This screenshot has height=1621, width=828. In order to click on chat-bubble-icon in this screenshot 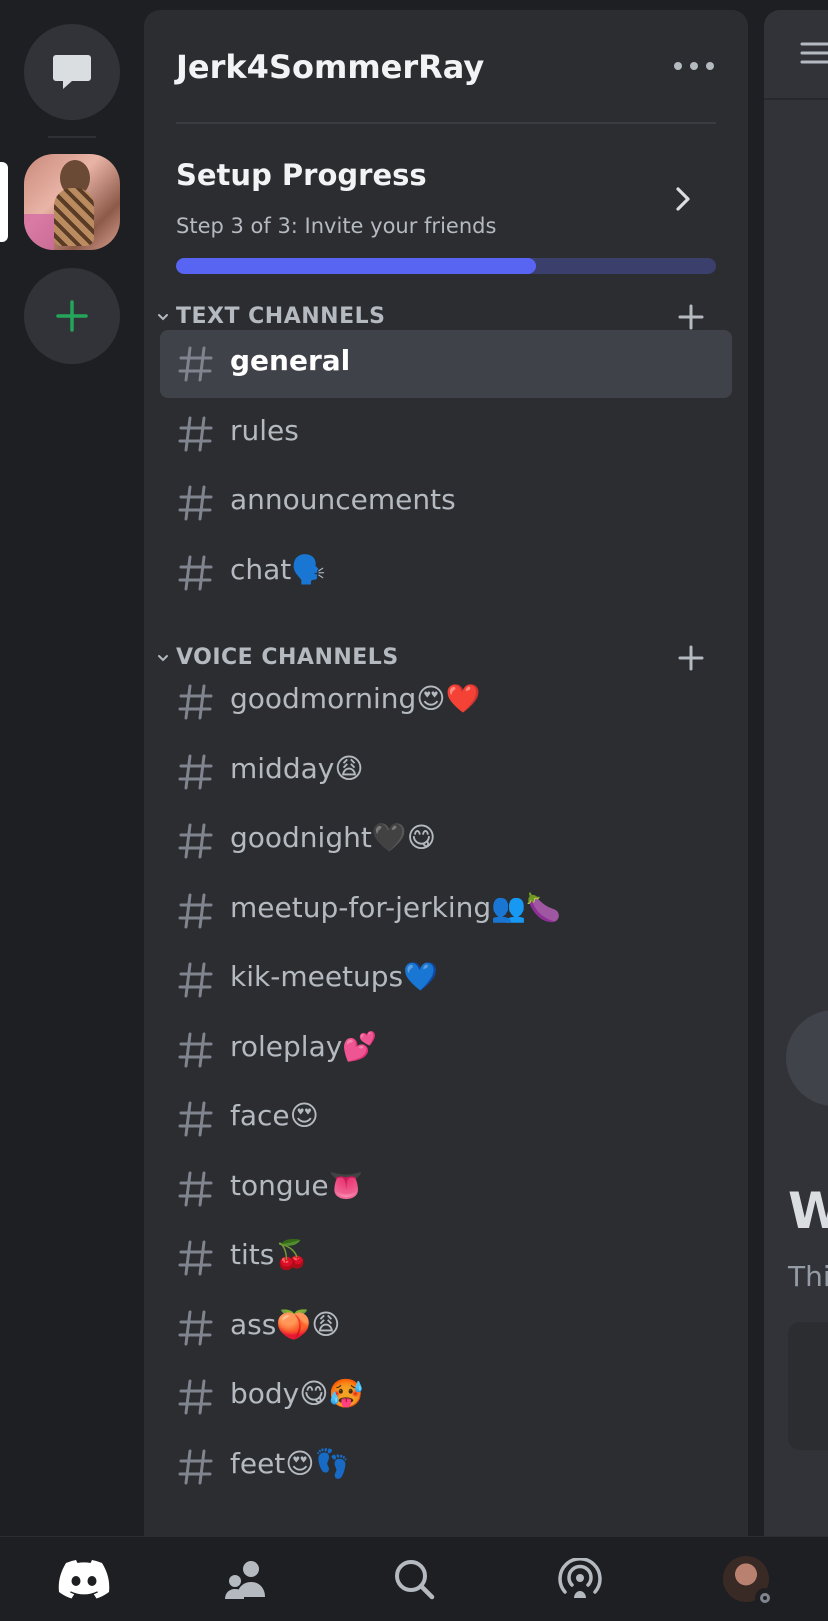, I will do `click(72, 72)`.